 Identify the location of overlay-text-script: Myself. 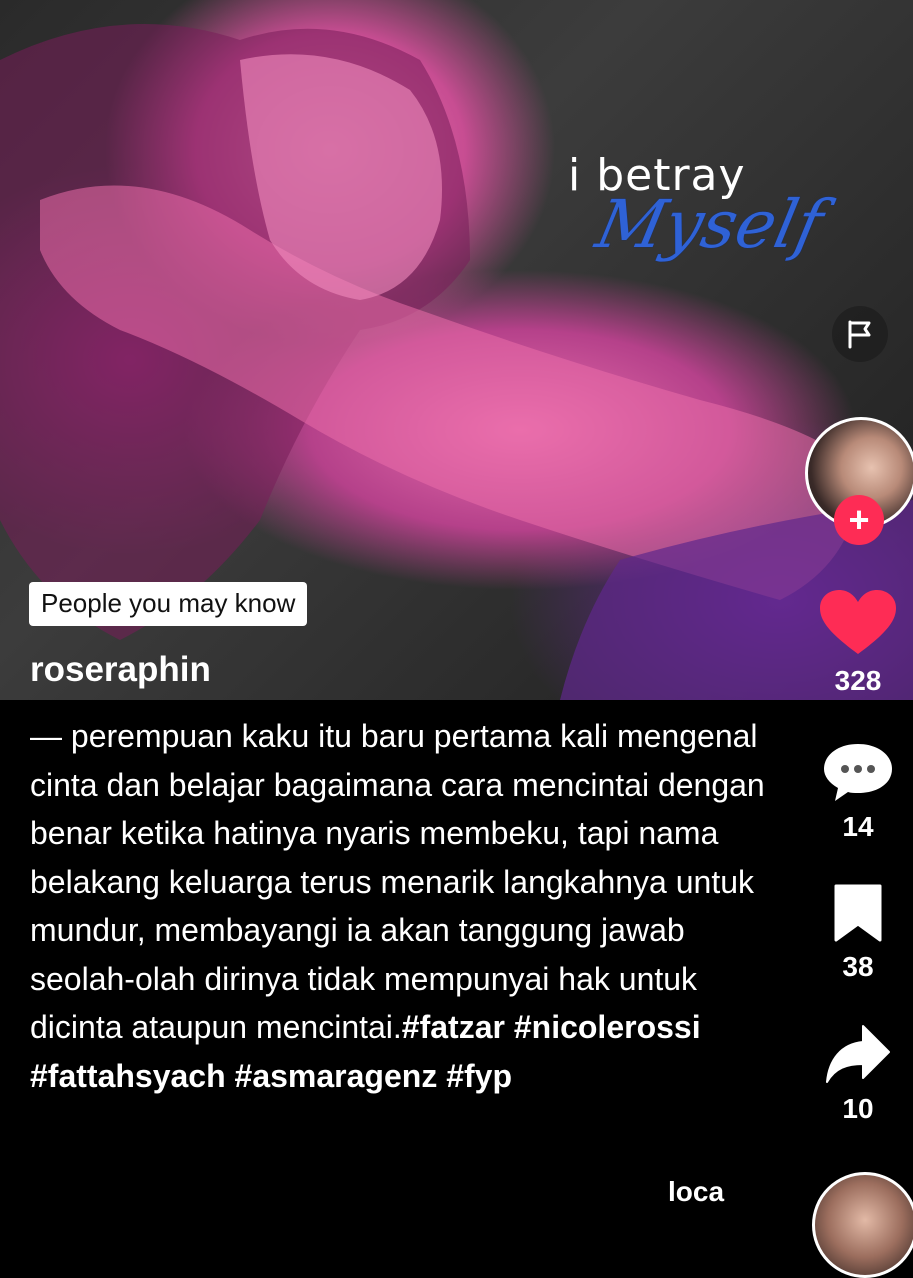
(709, 224).